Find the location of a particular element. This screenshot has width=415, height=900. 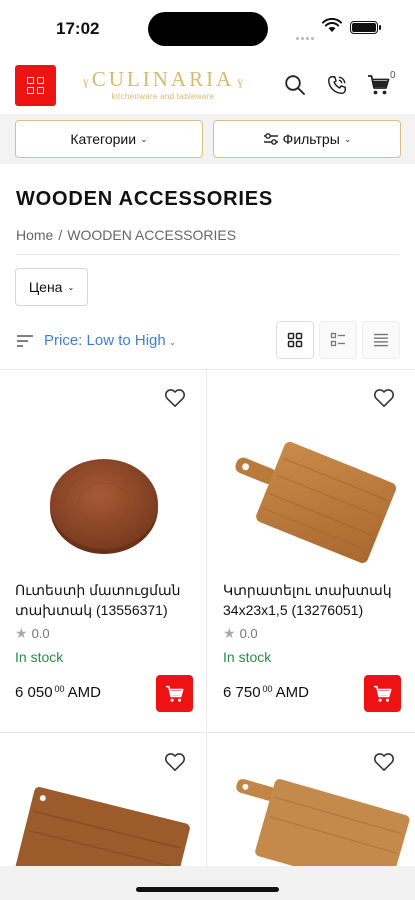

app-header: ɣ CULINARIA ɣ kitchenware and tableware is located at coordinates (207, 86).